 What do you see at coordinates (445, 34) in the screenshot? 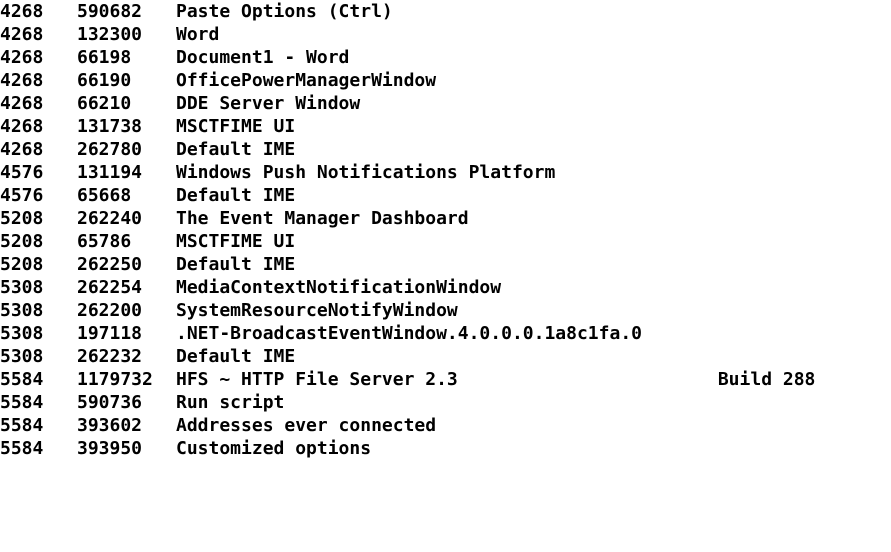
I see `window-list-row: 4268 132300 Word` at bounding box center [445, 34].